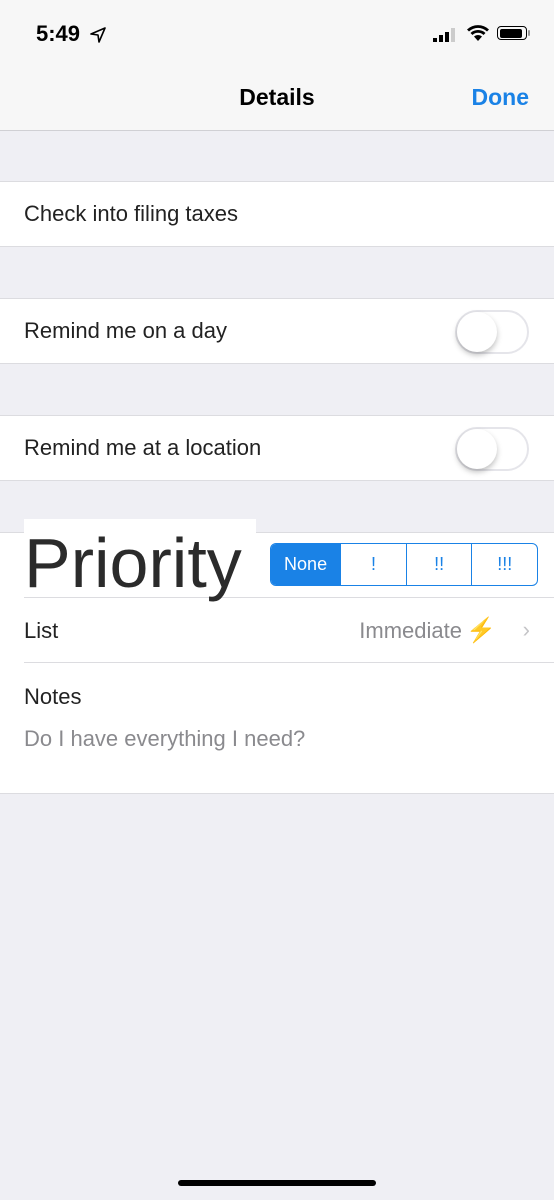 This screenshot has width=554, height=1200. What do you see at coordinates (512, 33) in the screenshot?
I see `battery-icon` at bounding box center [512, 33].